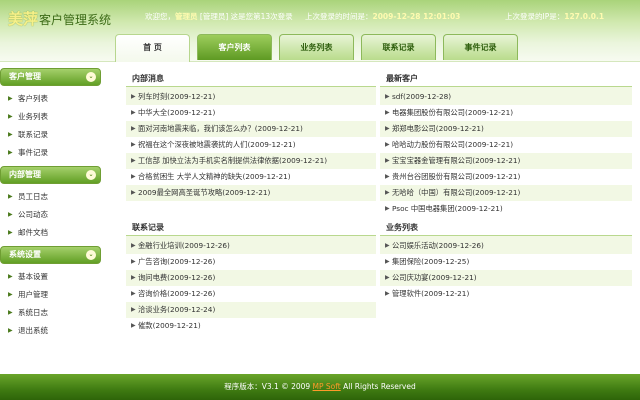 This screenshot has height=400, width=640. I want to click on list-item: ▶ 2009最全网高圣诞节攻略(2009-12-21), so click(251, 193).